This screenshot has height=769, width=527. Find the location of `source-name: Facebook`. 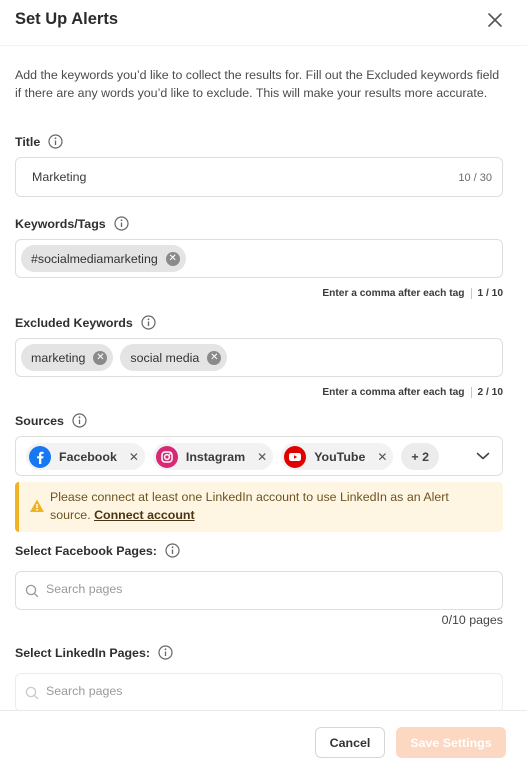

source-name: Facebook is located at coordinates (88, 456).